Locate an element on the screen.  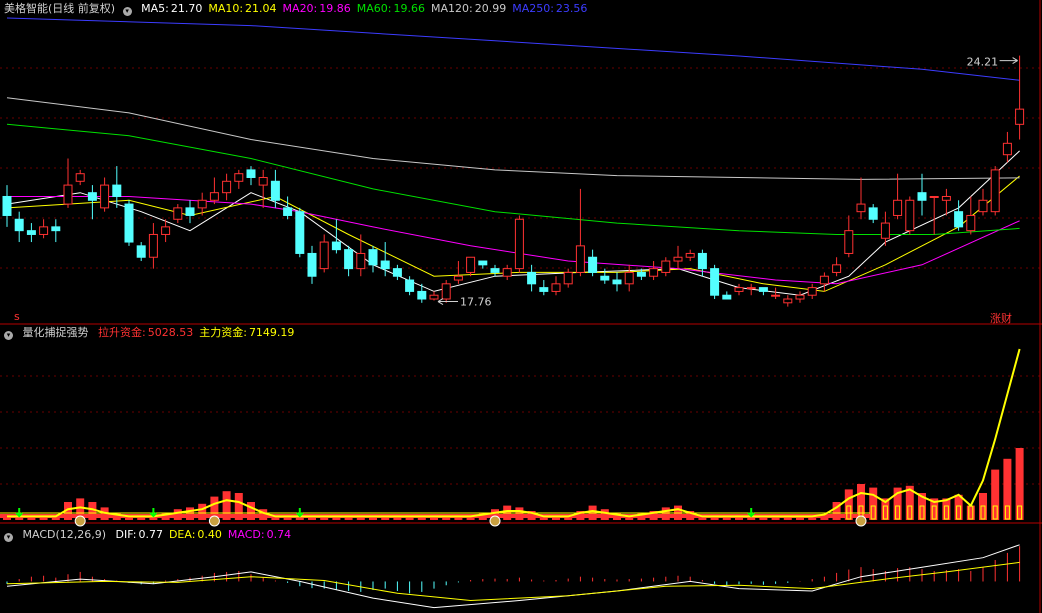
indicator-legend: 拉升资金: 5028.53 主力资金: 7149.19 is located at coordinates (199, 332).